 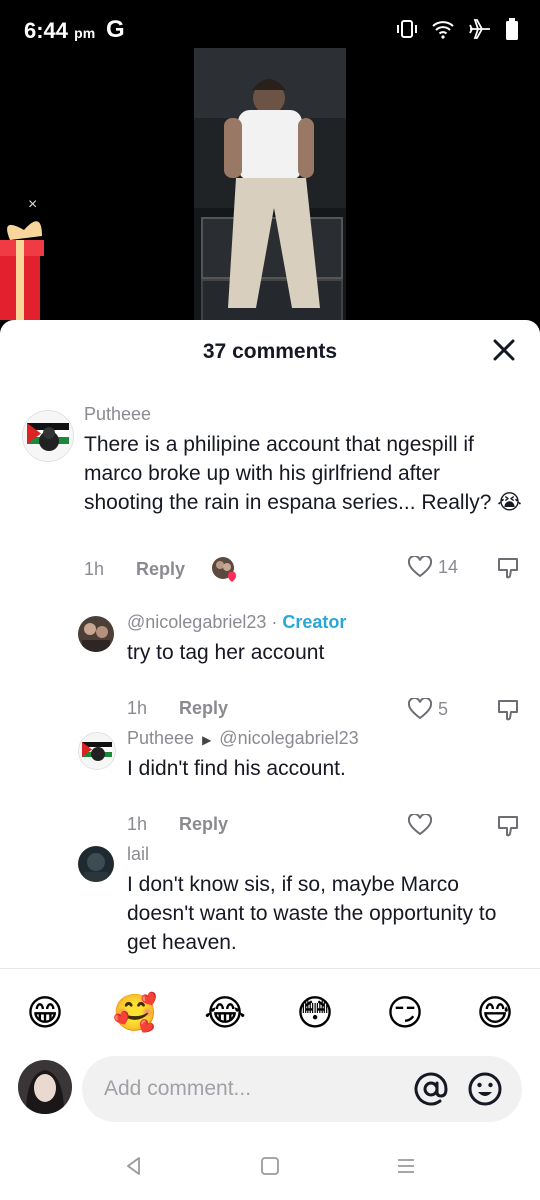 What do you see at coordinates (406, 1166) in the screenshot?
I see `menu-icon` at bounding box center [406, 1166].